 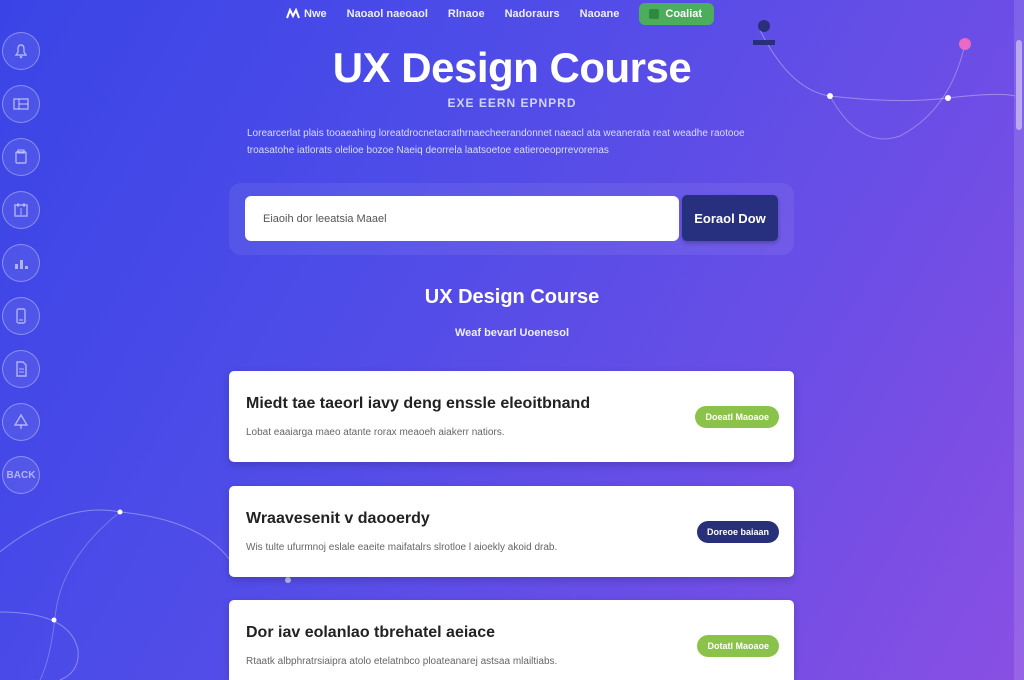 What do you see at coordinates (1019, 340) in the screenshot?
I see `scrollbar` at bounding box center [1019, 340].